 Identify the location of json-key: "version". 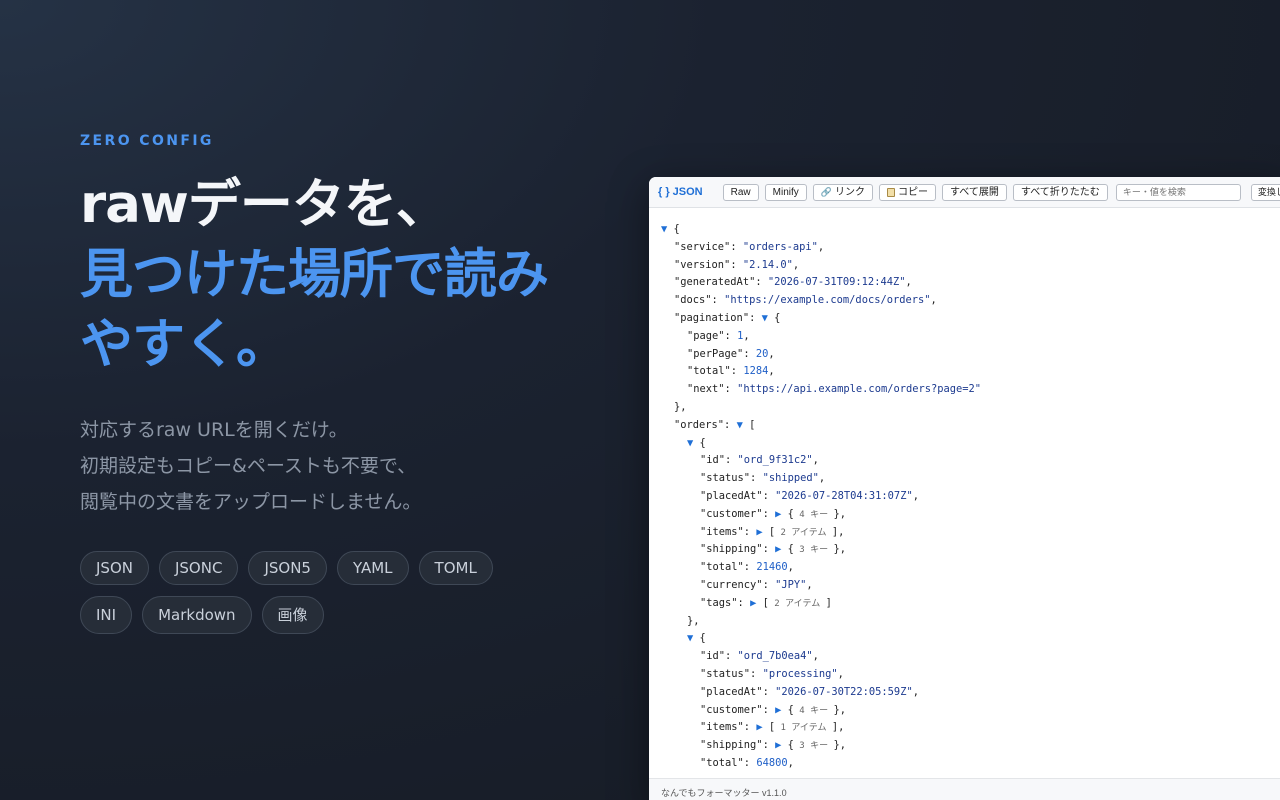
(702, 264).